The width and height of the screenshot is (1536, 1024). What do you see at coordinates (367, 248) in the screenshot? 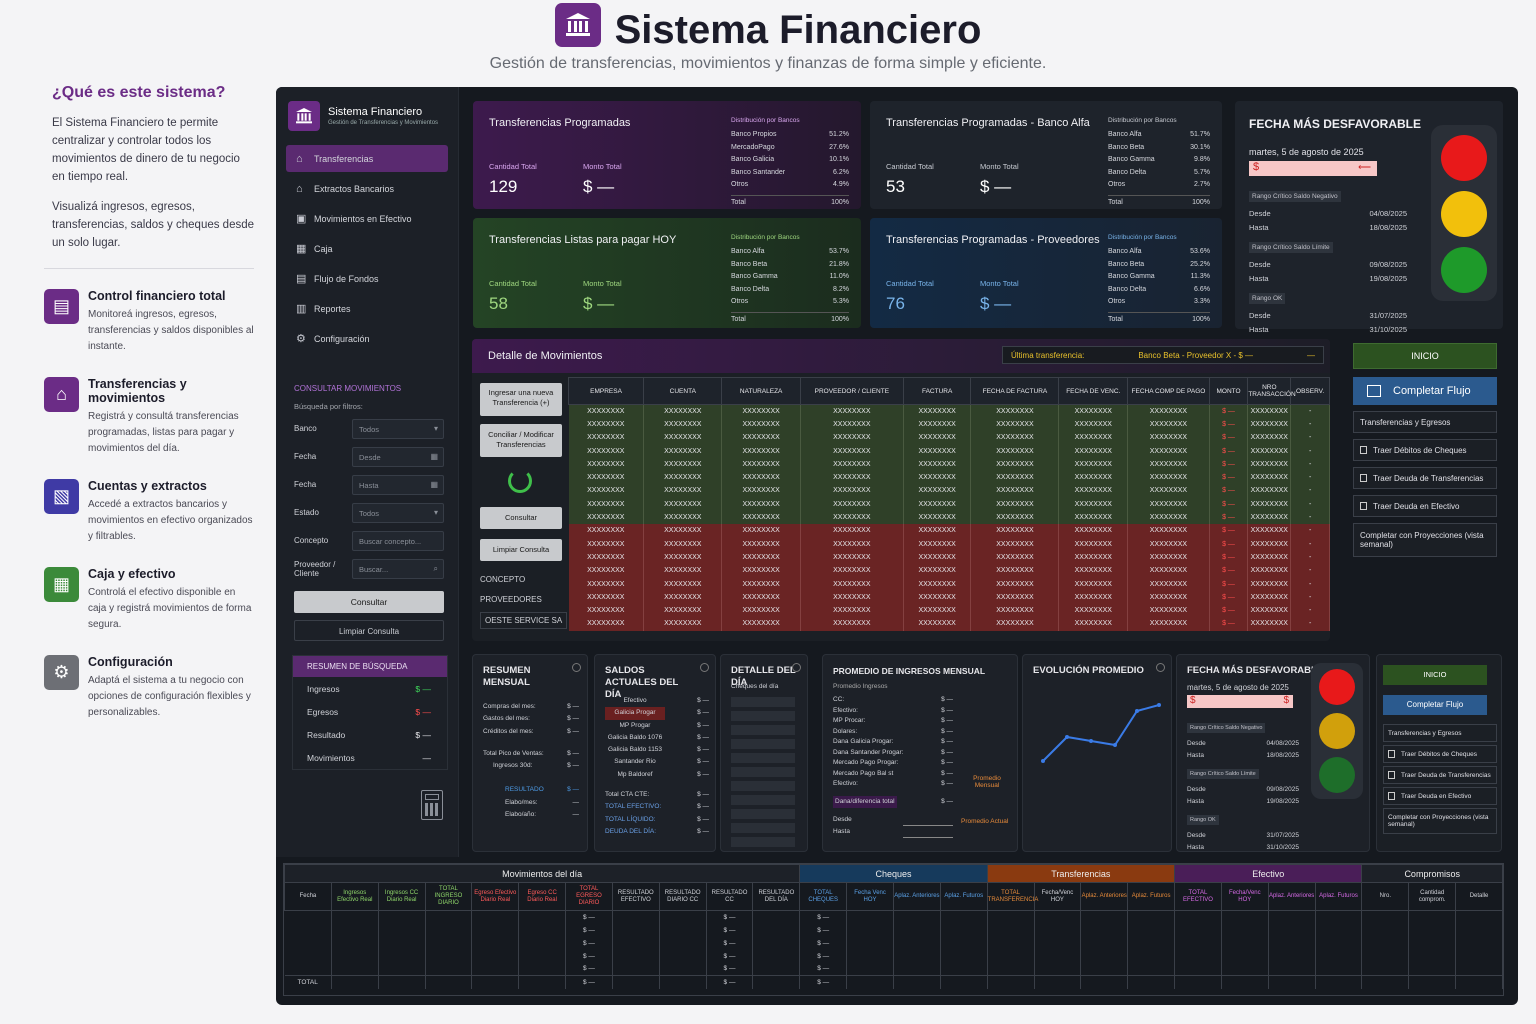
I see `sidebar-item-caja: ▦ Caja` at bounding box center [367, 248].